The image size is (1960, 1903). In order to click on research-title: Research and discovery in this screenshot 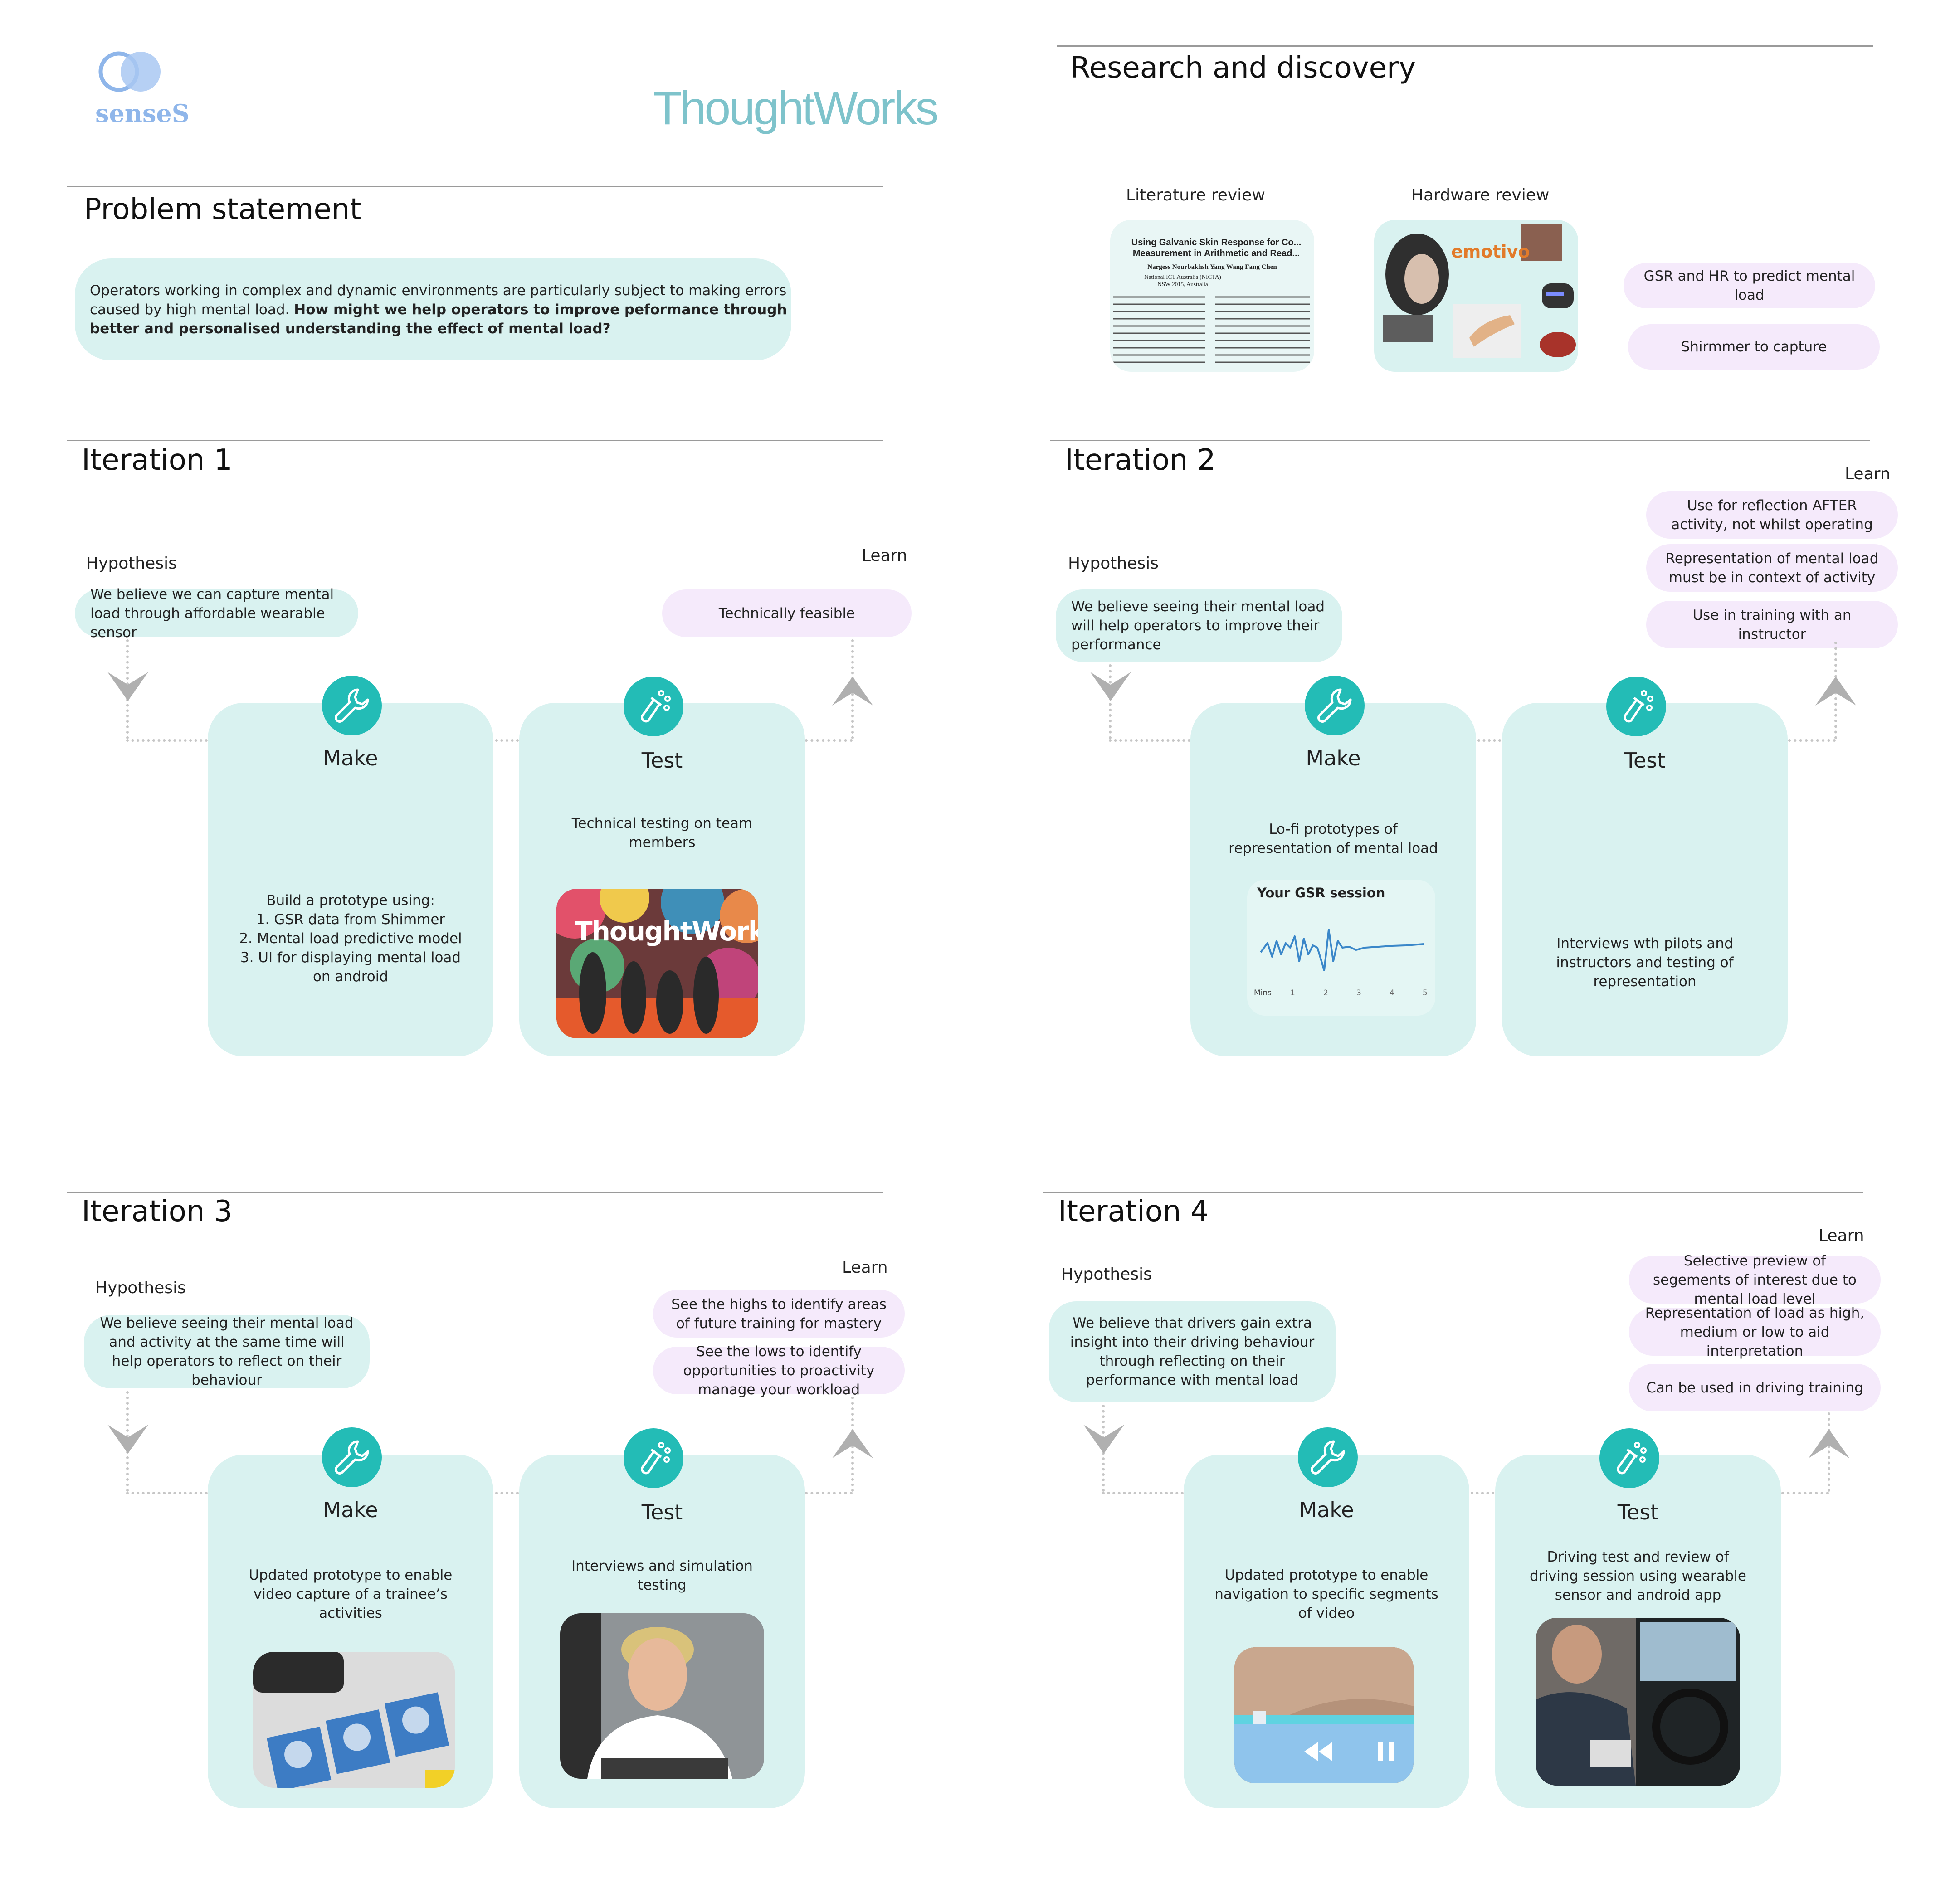, I will do `click(1243, 68)`.